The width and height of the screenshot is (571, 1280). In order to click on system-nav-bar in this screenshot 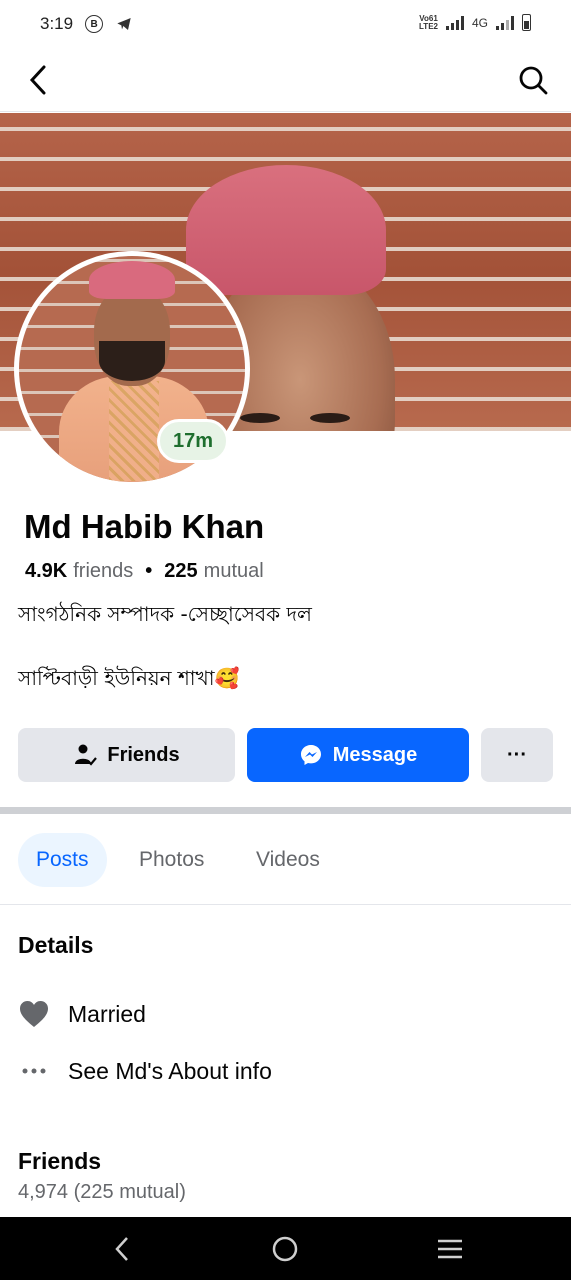, I will do `click(285, 1248)`.